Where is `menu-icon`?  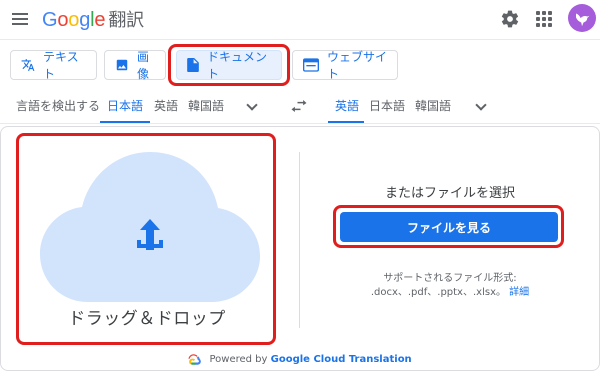 menu-icon is located at coordinates (20, 20).